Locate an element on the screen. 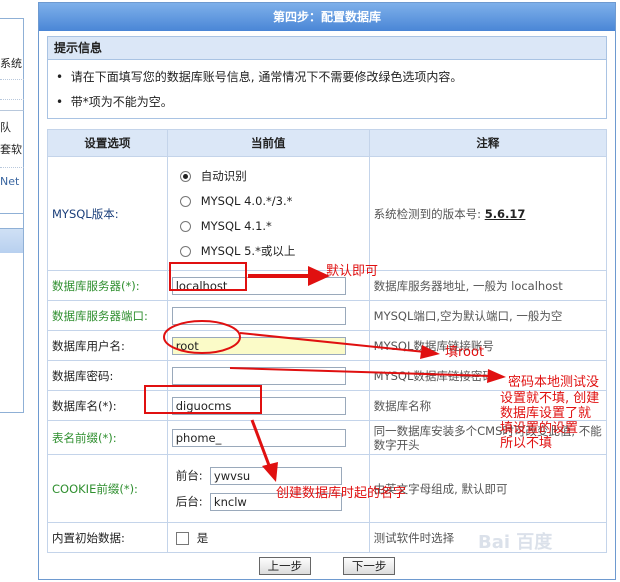 This screenshot has height=582, width=620. row-label: 内置初始数据: is located at coordinates (107, 537).